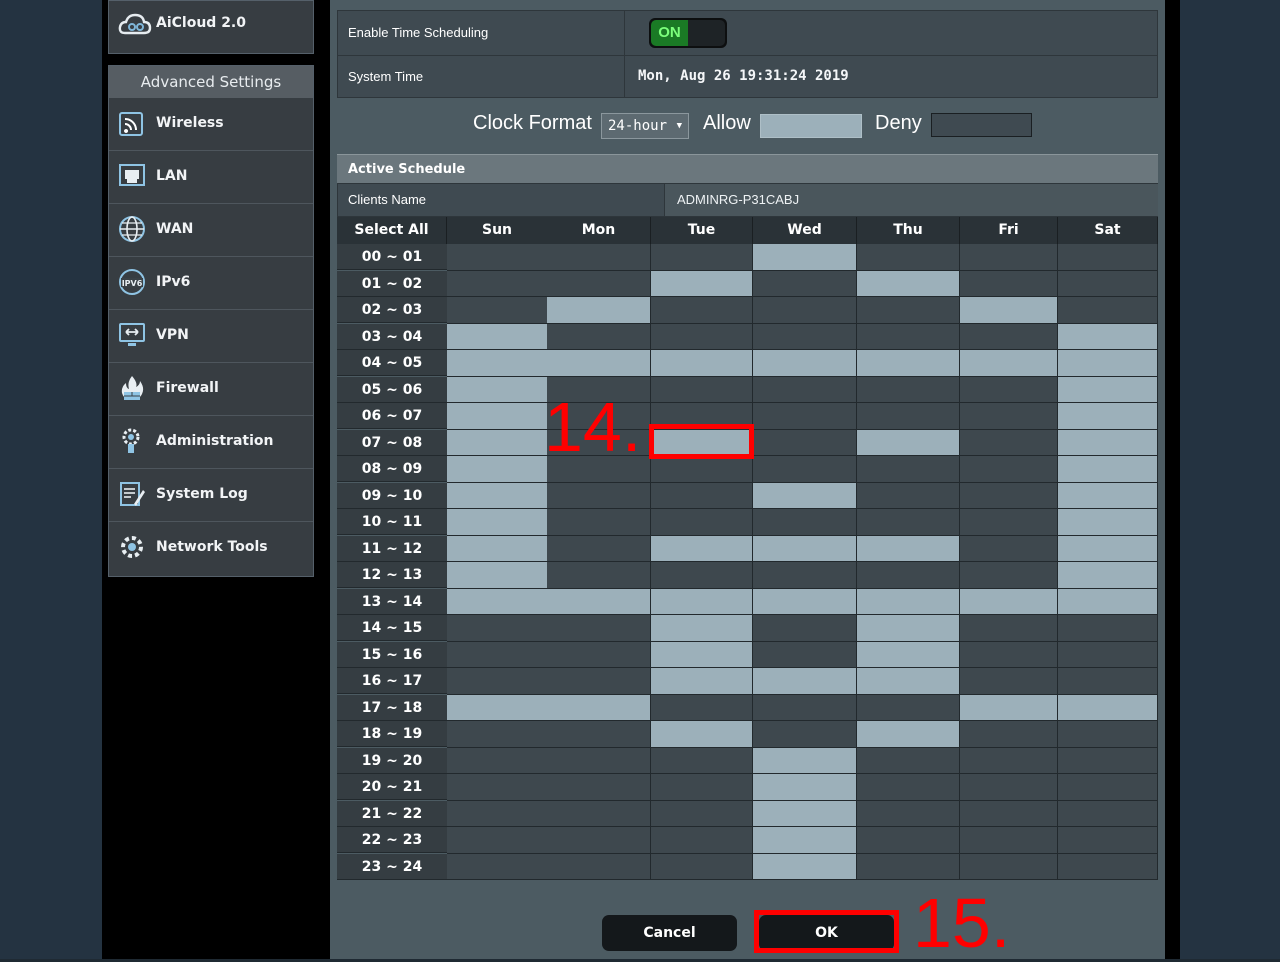 The height and width of the screenshot is (962, 1280). What do you see at coordinates (599, 230) in the screenshot?
I see `day-header-mon: Mon` at bounding box center [599, 230].